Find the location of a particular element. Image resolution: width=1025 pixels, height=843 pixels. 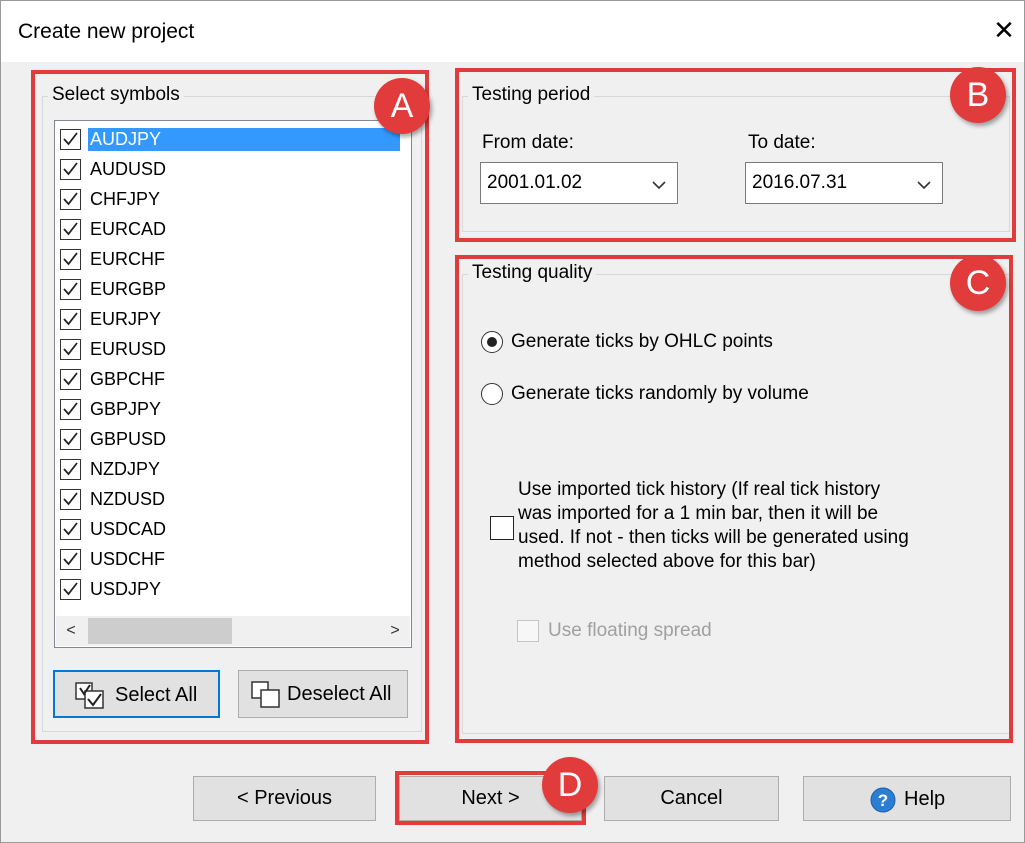

annotation-box-b is located at coordinates (735, 155).